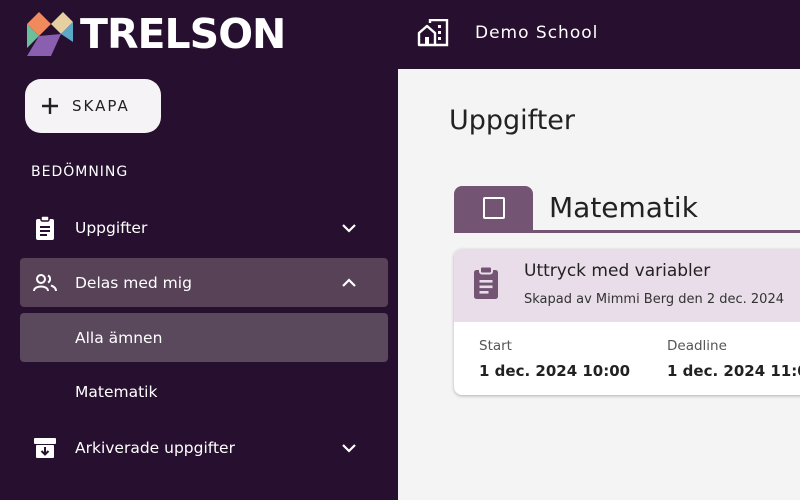 The image size is (800, 500). I want to click on subject-select-tab, so click(493, 209).